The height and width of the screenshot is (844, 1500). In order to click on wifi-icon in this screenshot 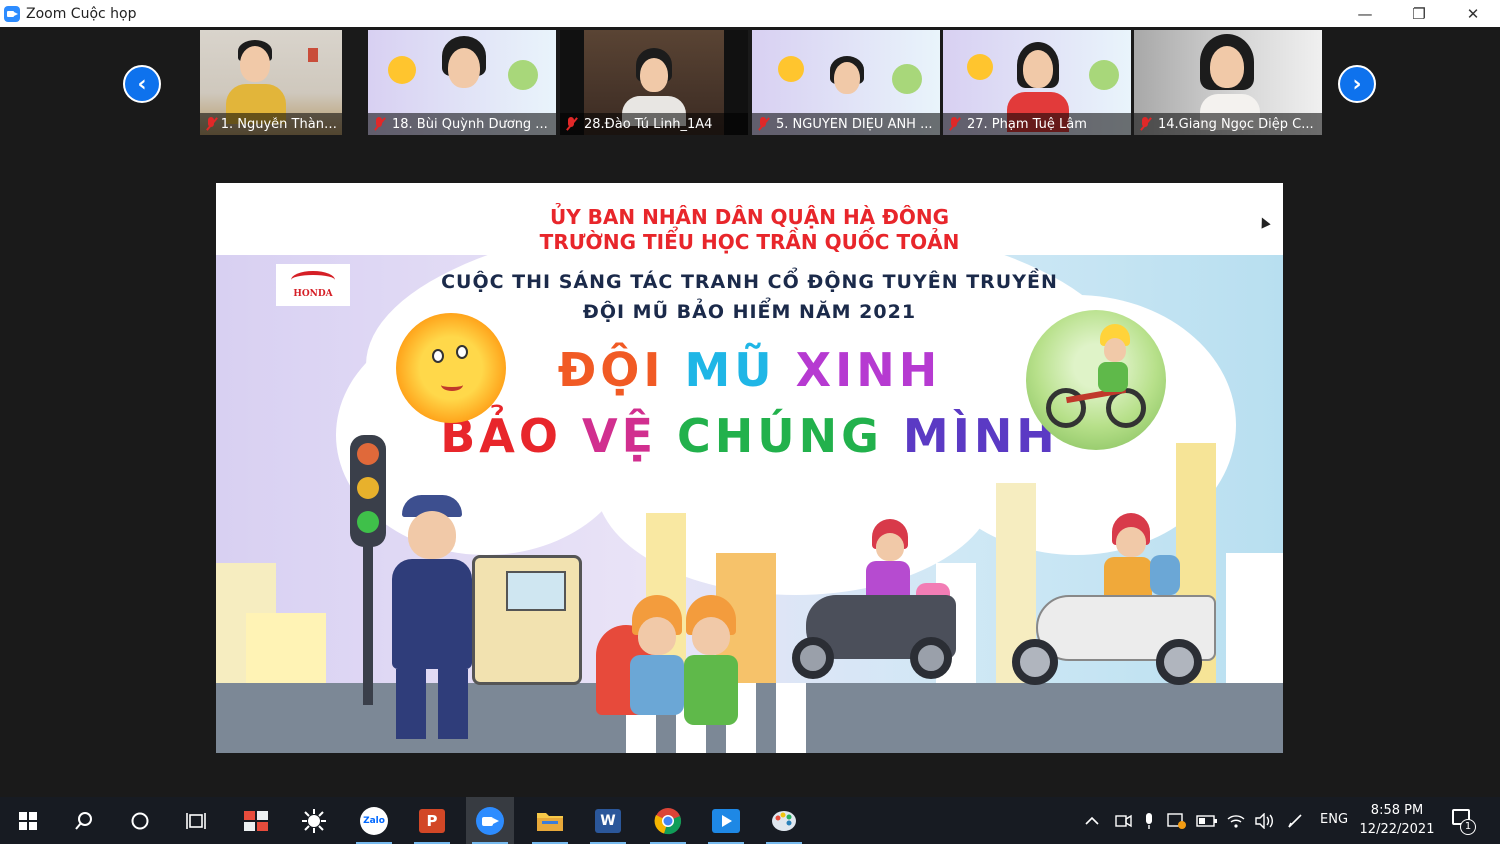, I will do `click(1236, 820)`.